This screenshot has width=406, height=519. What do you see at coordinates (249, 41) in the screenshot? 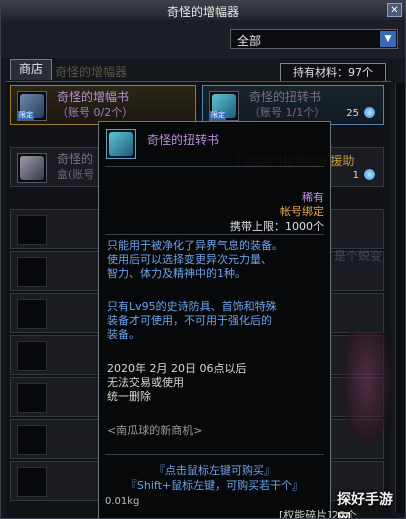
I see `category-filter-value: 全部` at bounding box center [249, 41].